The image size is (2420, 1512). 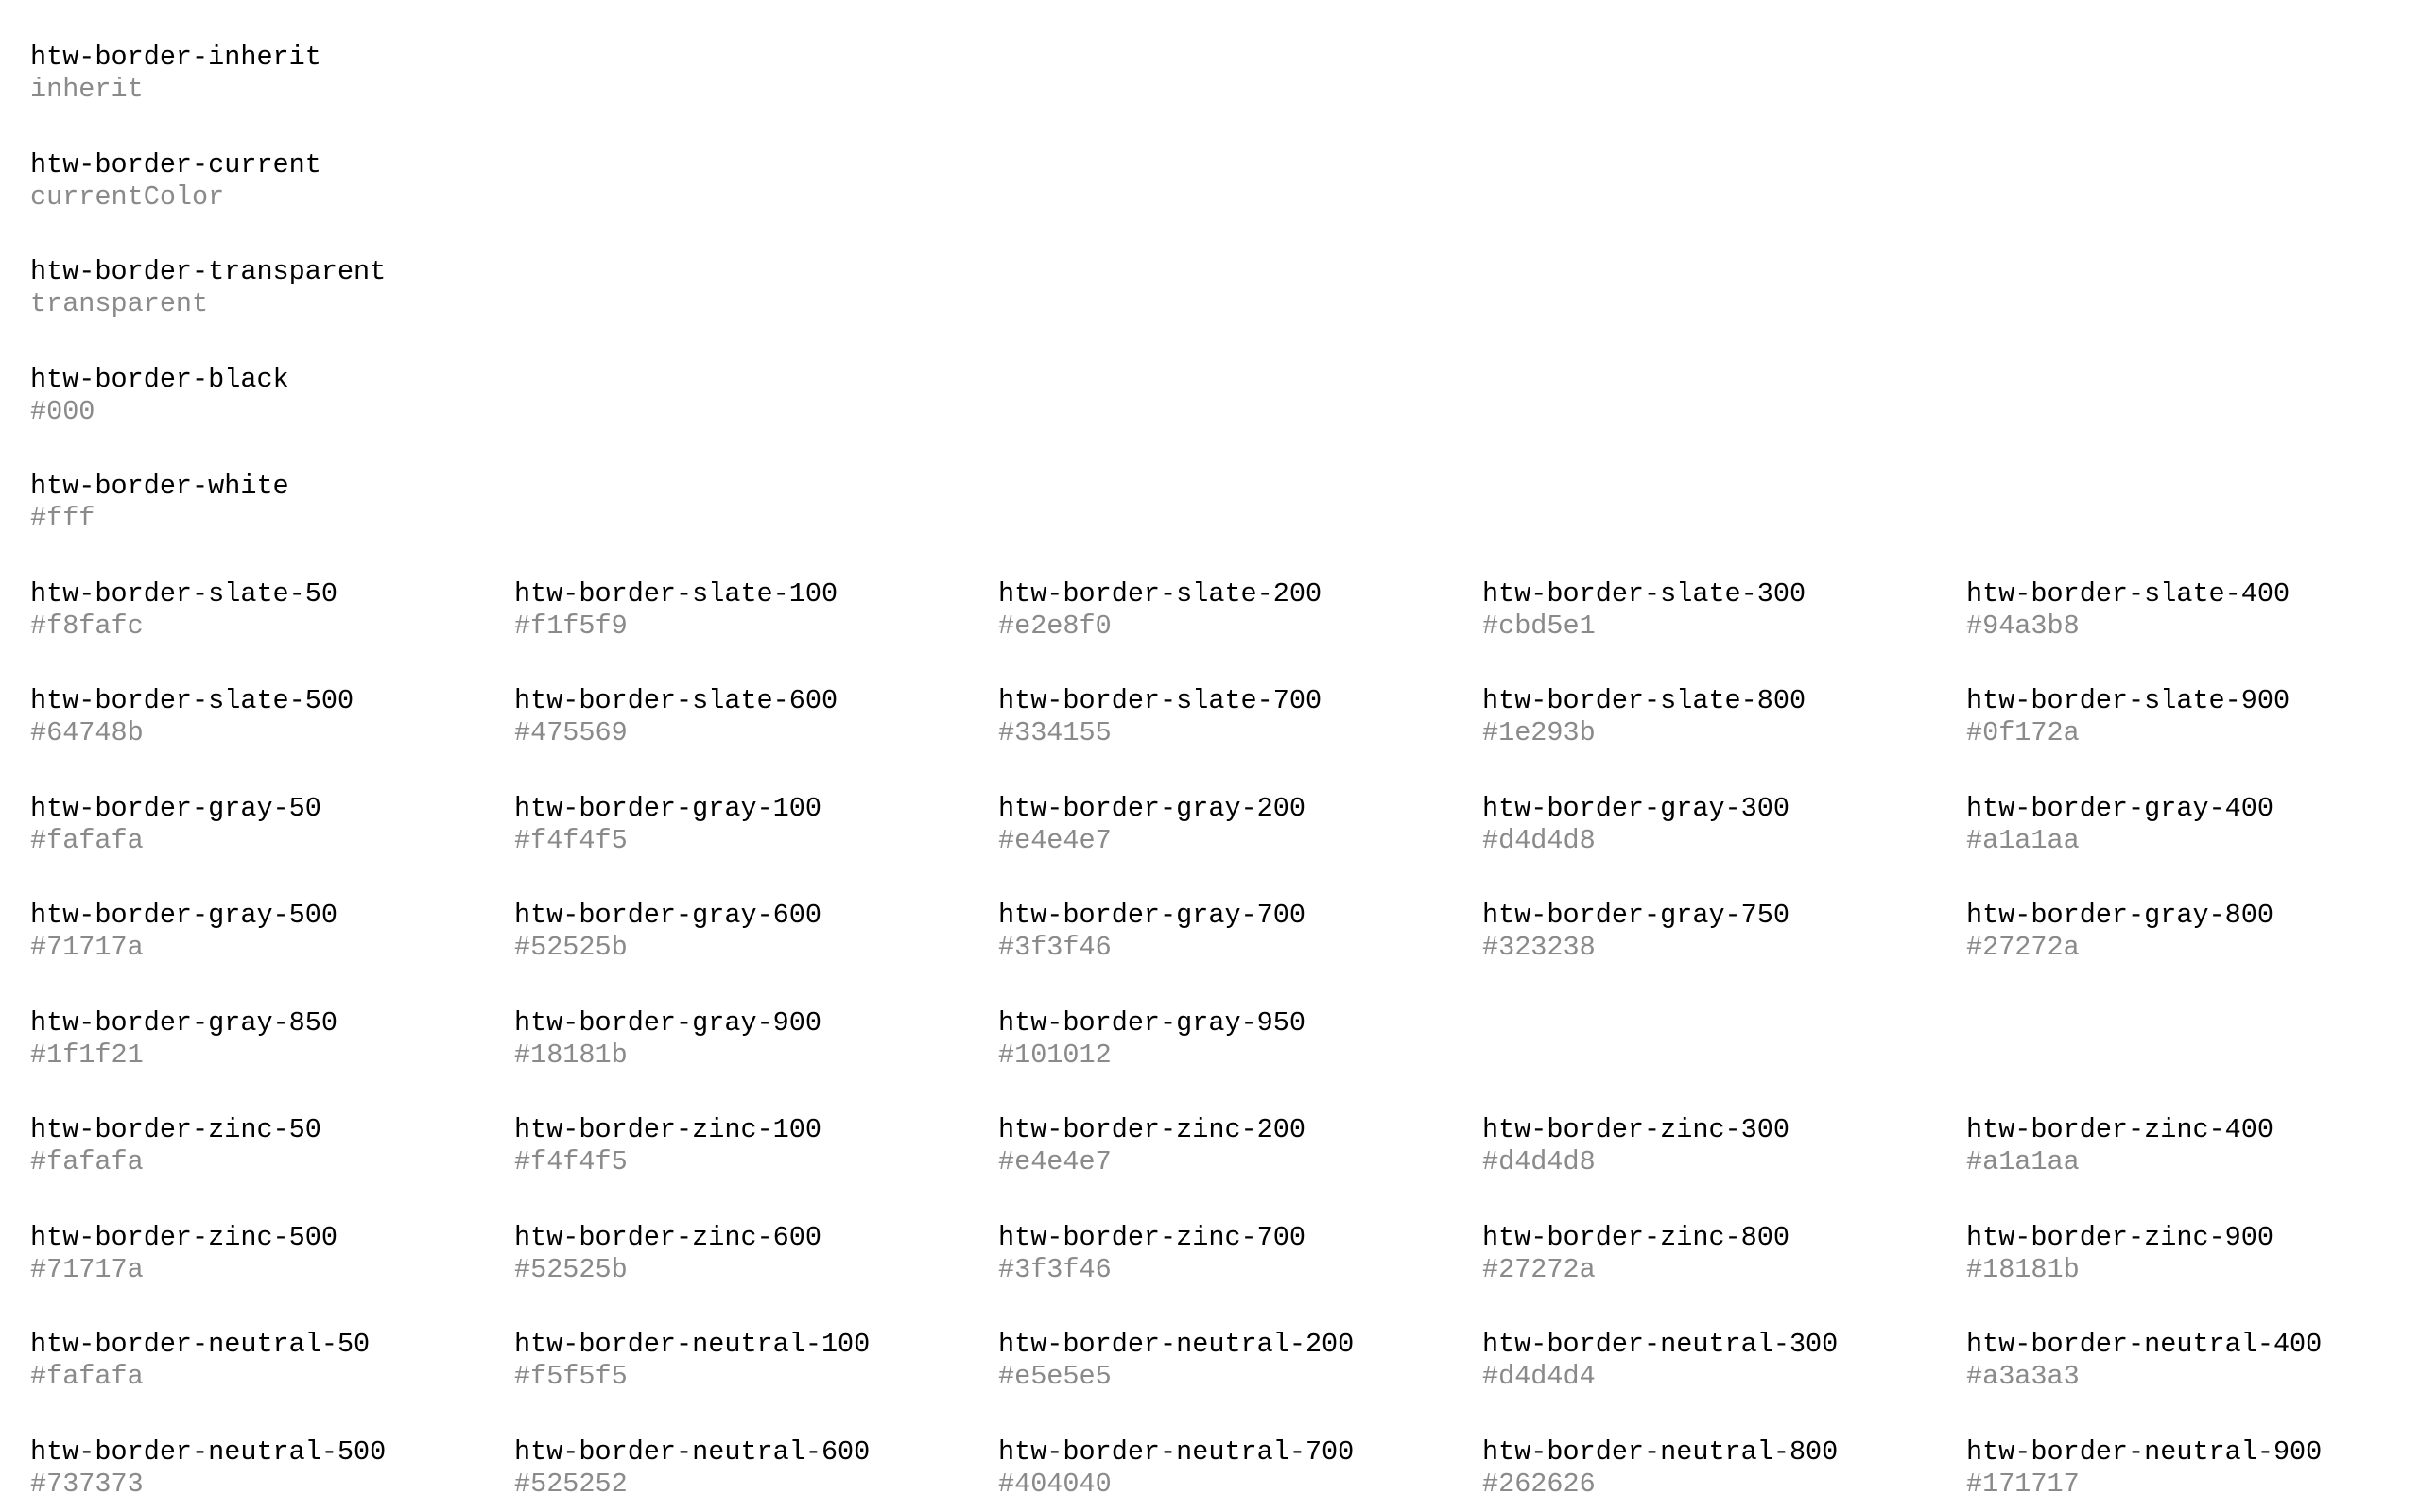 I want to click on token-value: #171717, so click(x=2023, y=1484).